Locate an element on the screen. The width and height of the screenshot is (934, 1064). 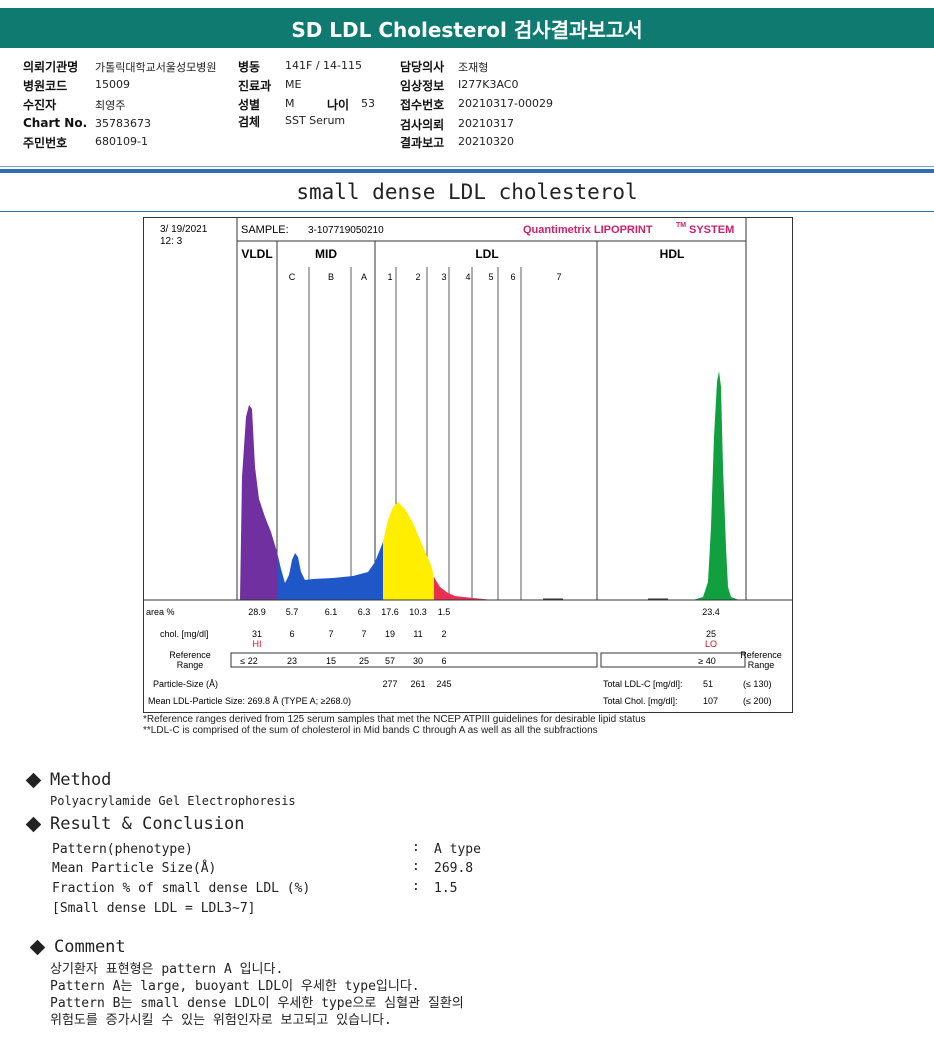
ref-side-2: Range is located at coordinates (761, 665).